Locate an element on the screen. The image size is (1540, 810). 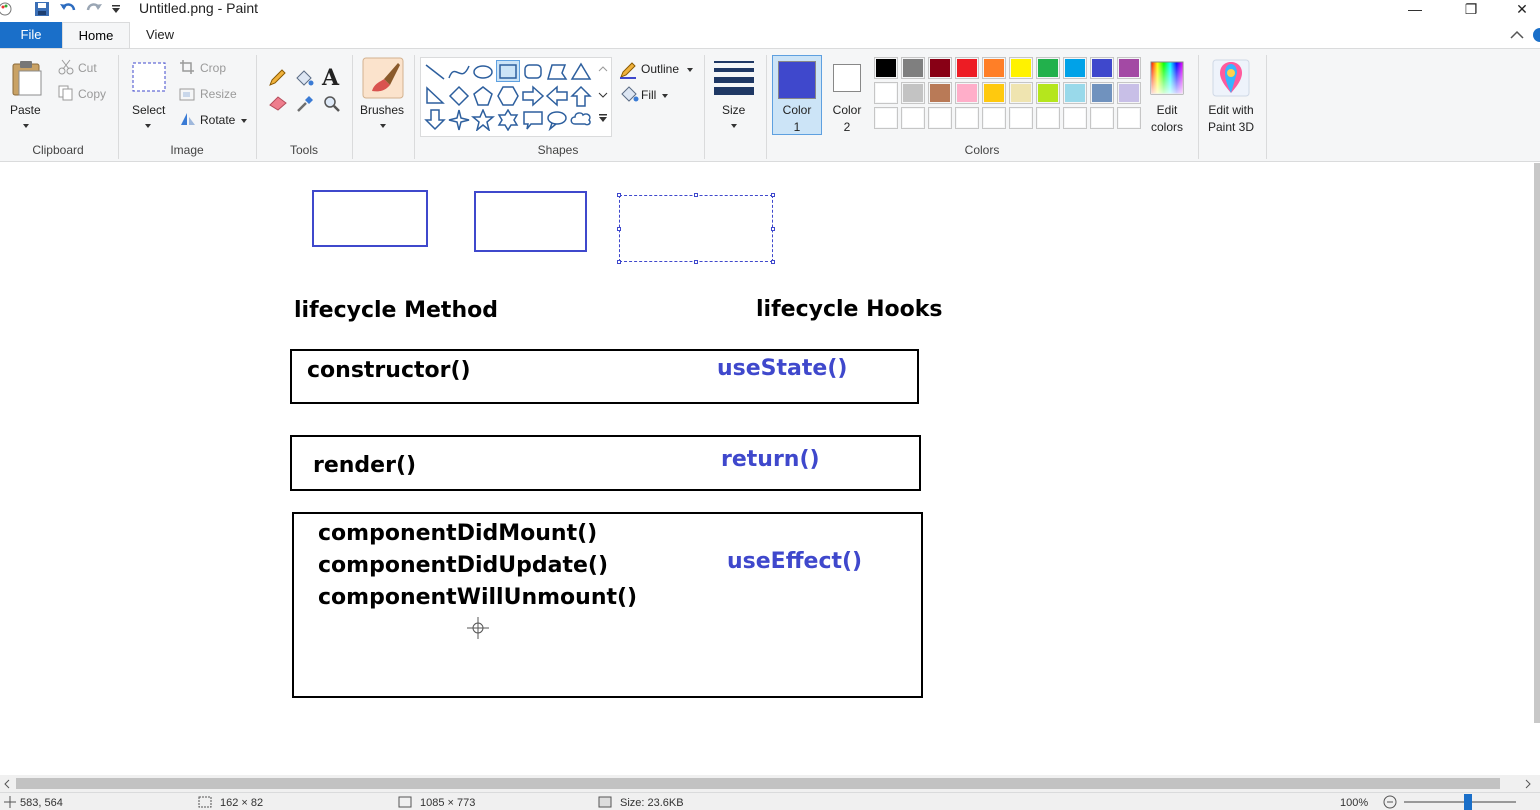
outline-dropdown-icon is located at coordinates (690, 70).